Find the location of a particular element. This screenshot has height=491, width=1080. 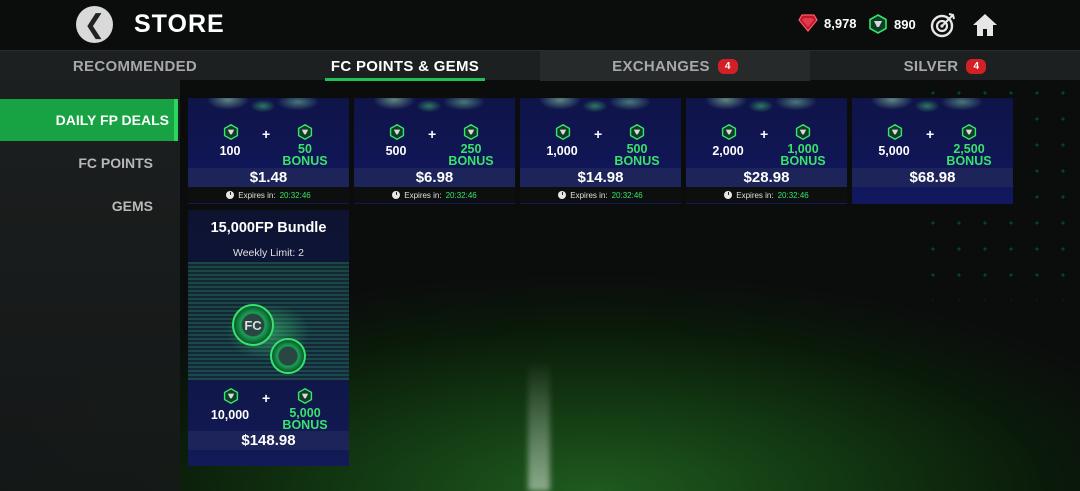

gems-count: 8,978 is located at coordinates (840, 23).